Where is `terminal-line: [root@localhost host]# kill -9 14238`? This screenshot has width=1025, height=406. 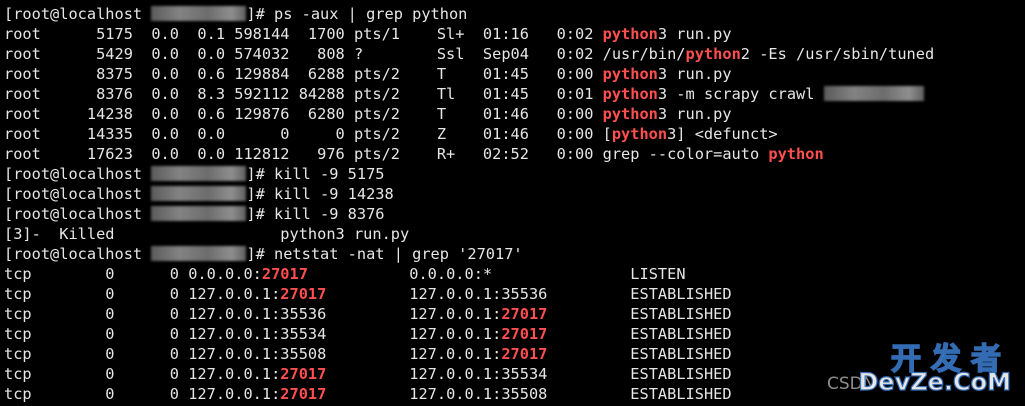 terminal-line: [root@localhost host]# kill -9 14238 is located at coordinates (514, 194).